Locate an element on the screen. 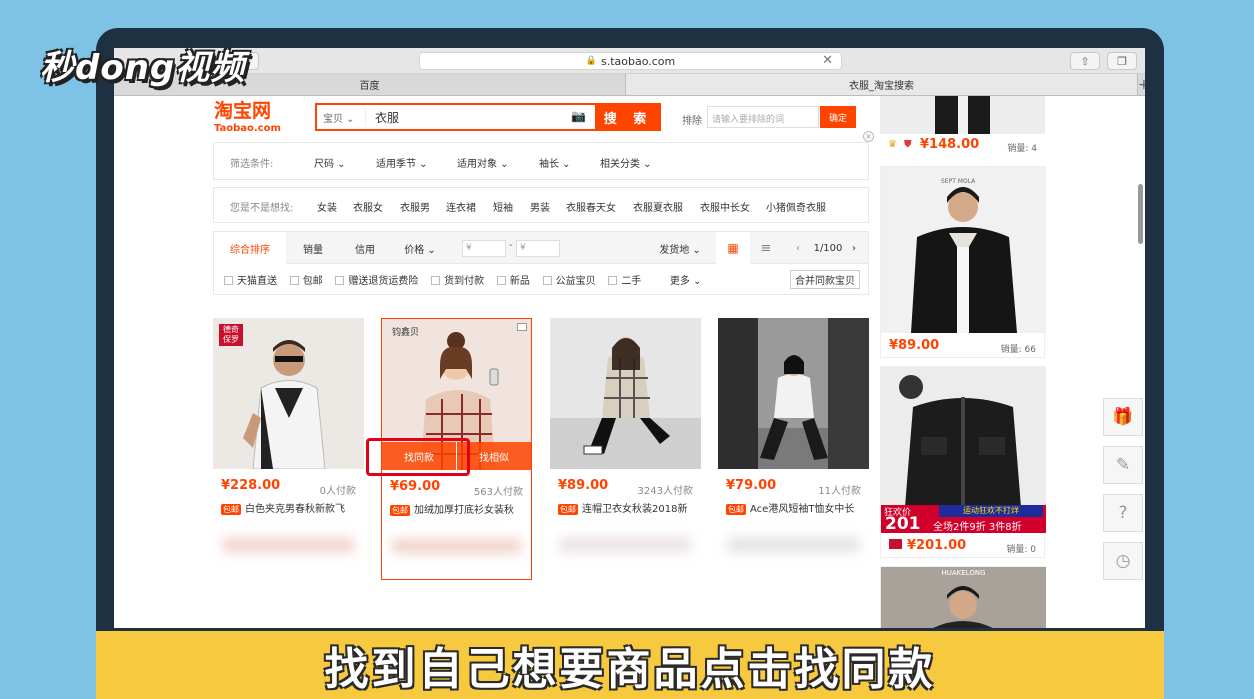 The width and height of the screenshot is (1254, 699). filter-season: 适用季节 ⌄ is located at coordinates (402, 162).